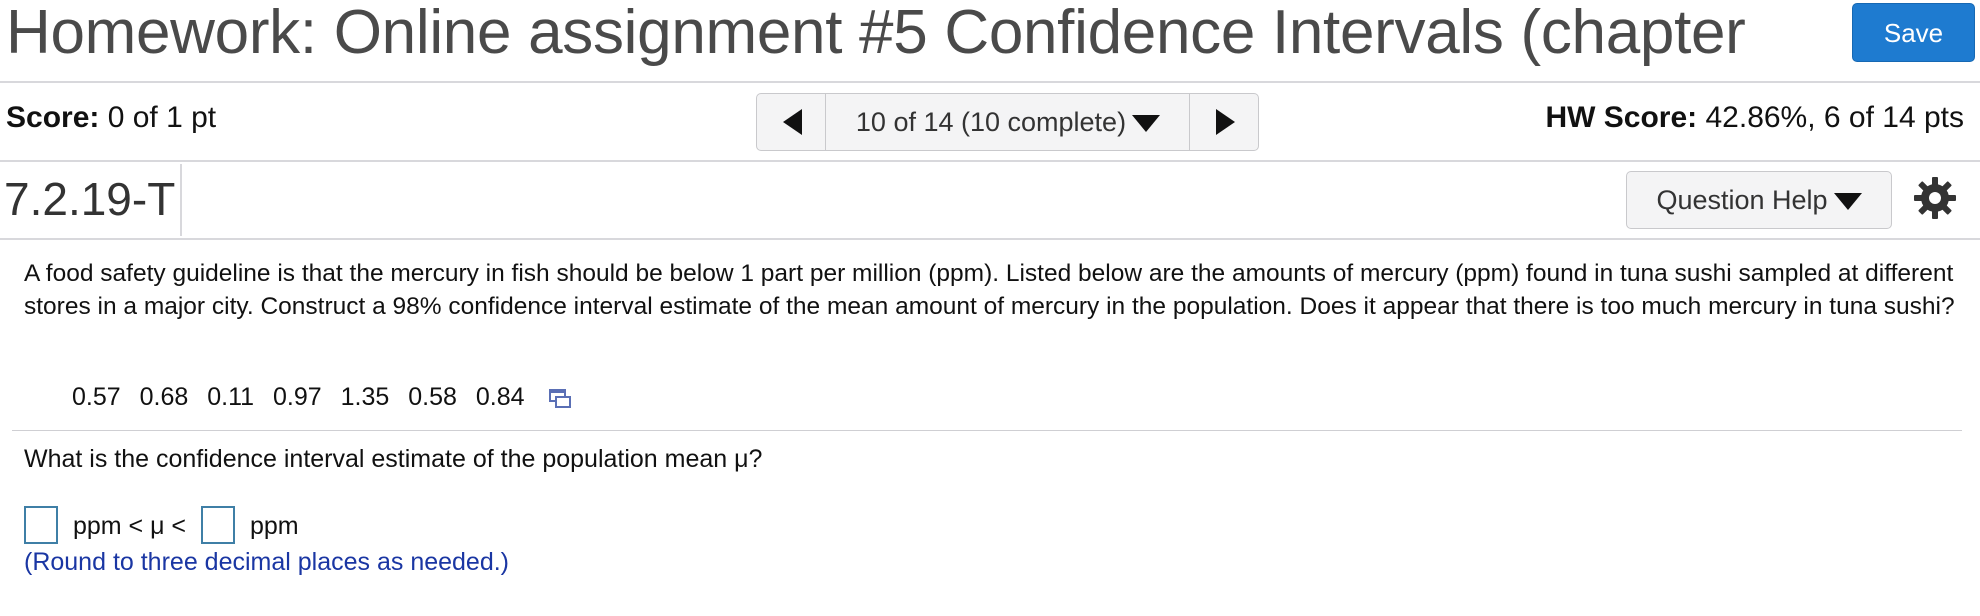 The image size is (1980, 616). I want to click on data-value: 0.97, so click(297, 397).